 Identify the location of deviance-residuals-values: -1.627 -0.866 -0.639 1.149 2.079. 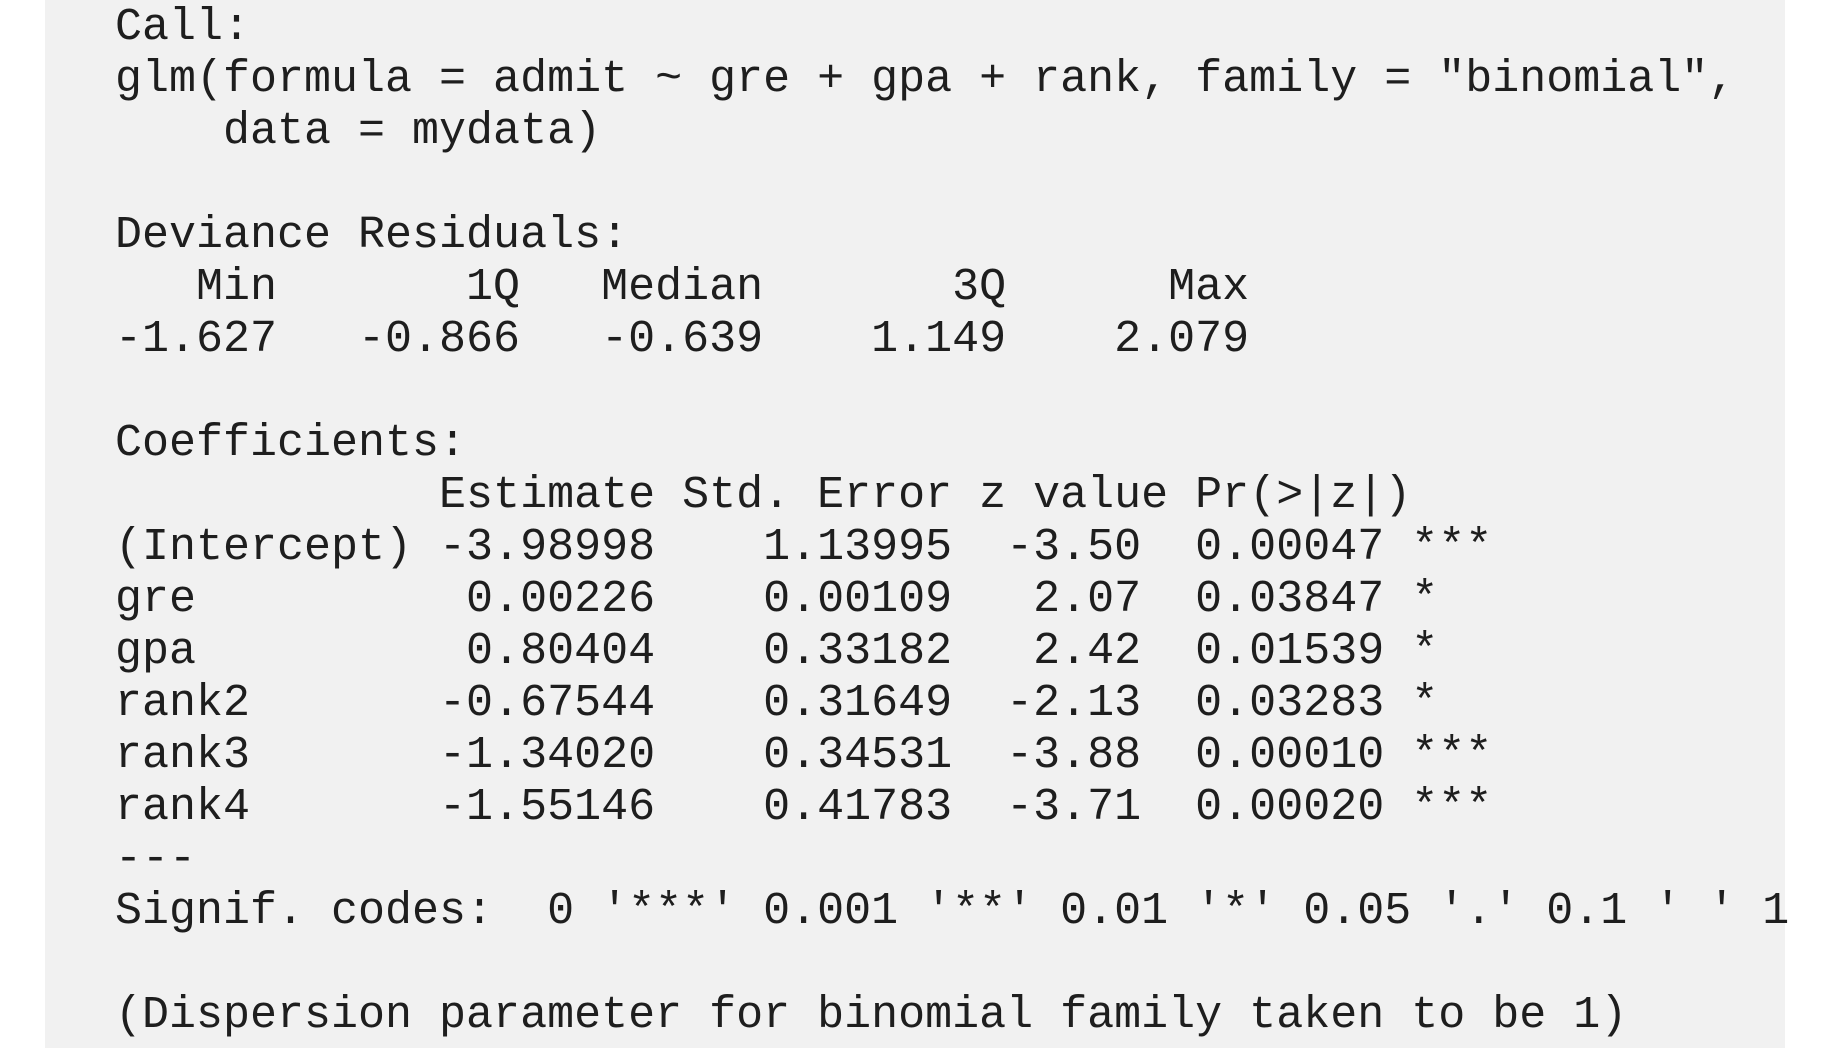
(709, 339).